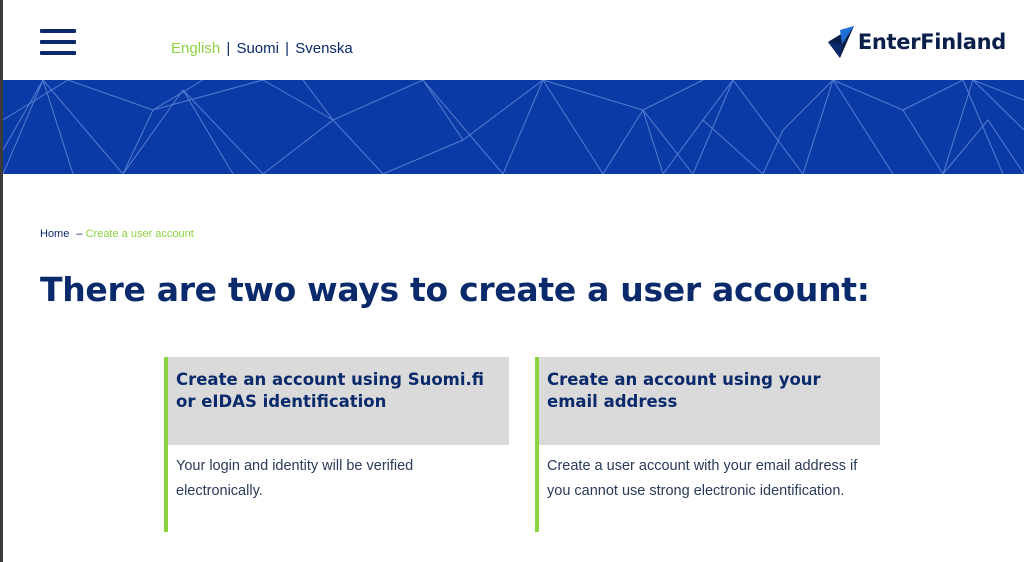 This screenshot has height=562, width=1024. I want to click on card-title-line2: or eIDAS identification, so click(281, 401).